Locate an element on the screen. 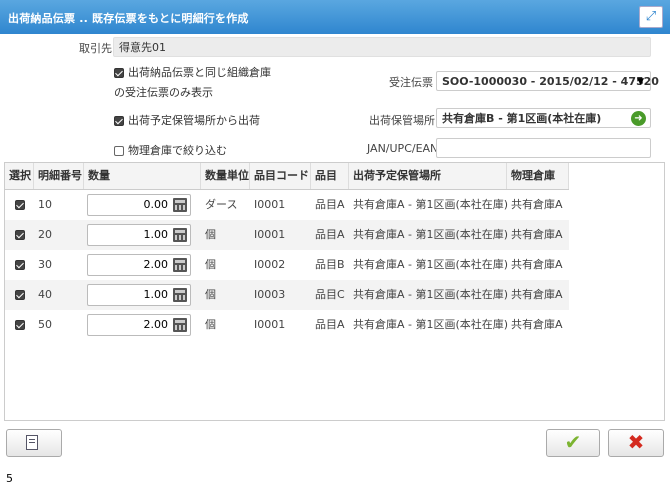 The height and width of the screenshot is (494, 670). ship-from-planned-checkbox: 出荷予定保管場所から出荷 is located at coordinates (187, 120).